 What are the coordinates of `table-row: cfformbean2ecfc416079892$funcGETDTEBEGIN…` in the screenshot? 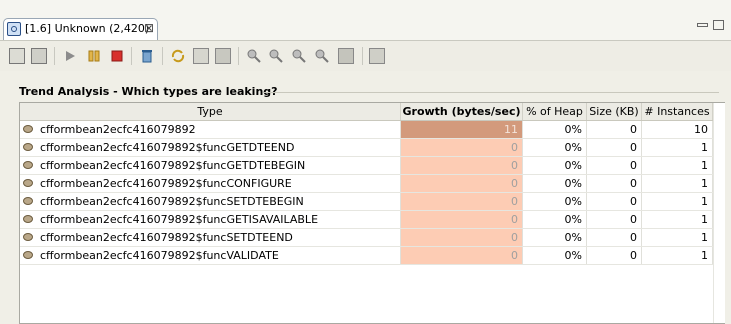 It's located at (372, 166).